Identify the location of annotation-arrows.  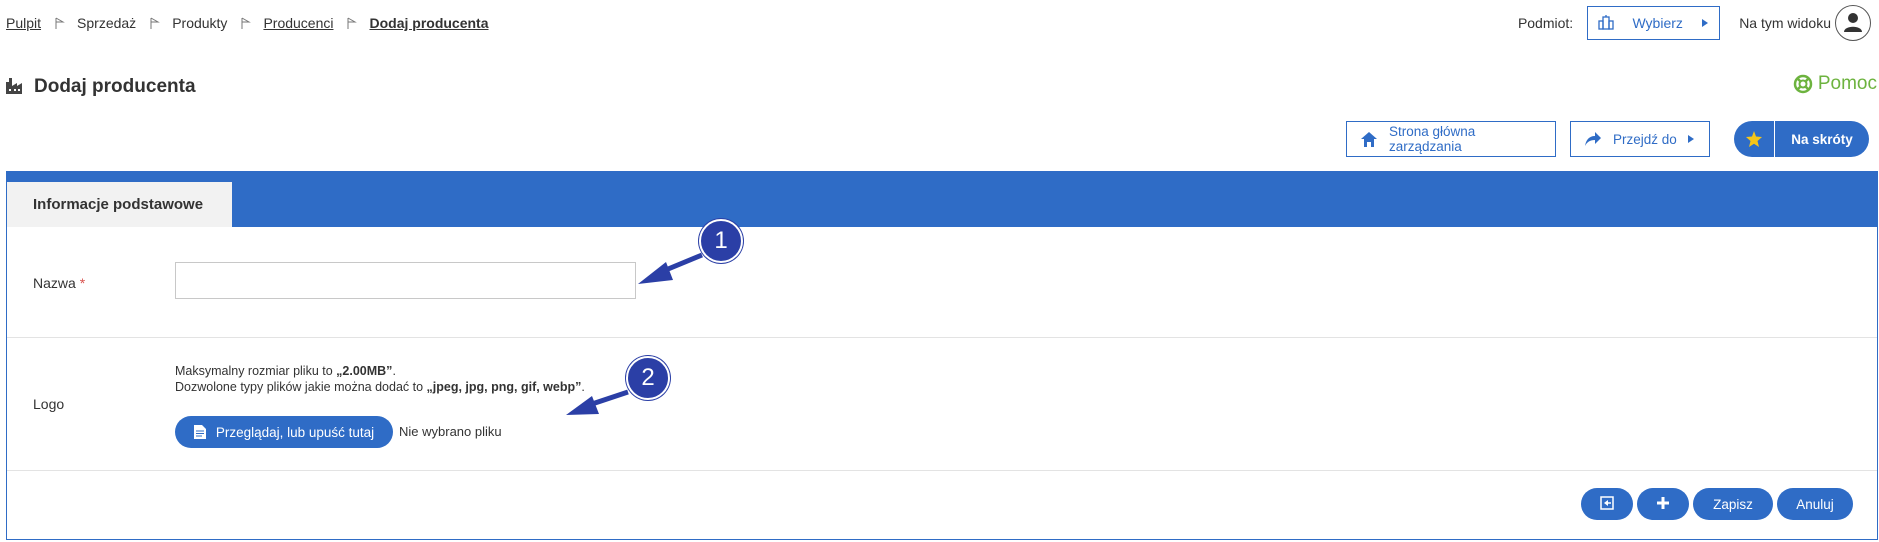
(634, 333).